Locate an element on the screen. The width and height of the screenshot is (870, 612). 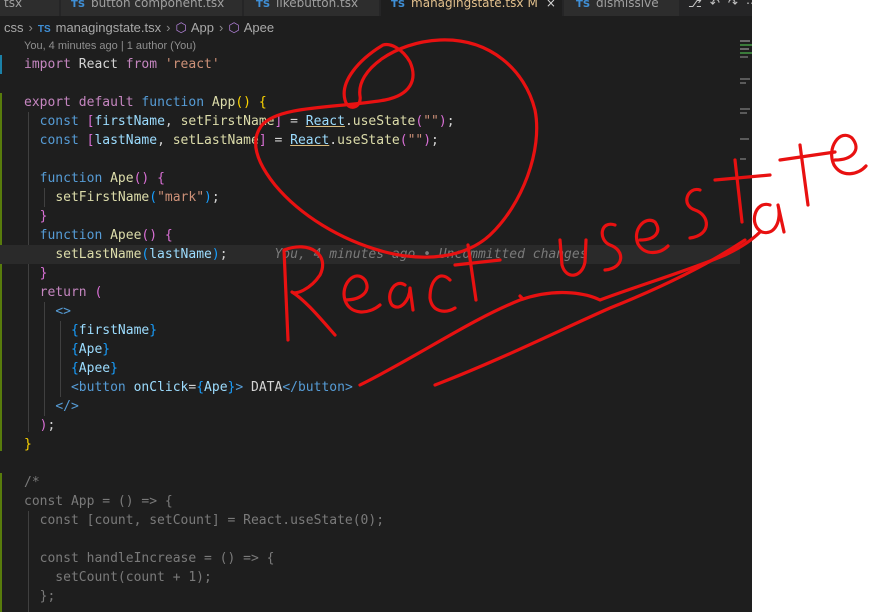
go-back-icon: ↶ is located at coordinates (715, 5).